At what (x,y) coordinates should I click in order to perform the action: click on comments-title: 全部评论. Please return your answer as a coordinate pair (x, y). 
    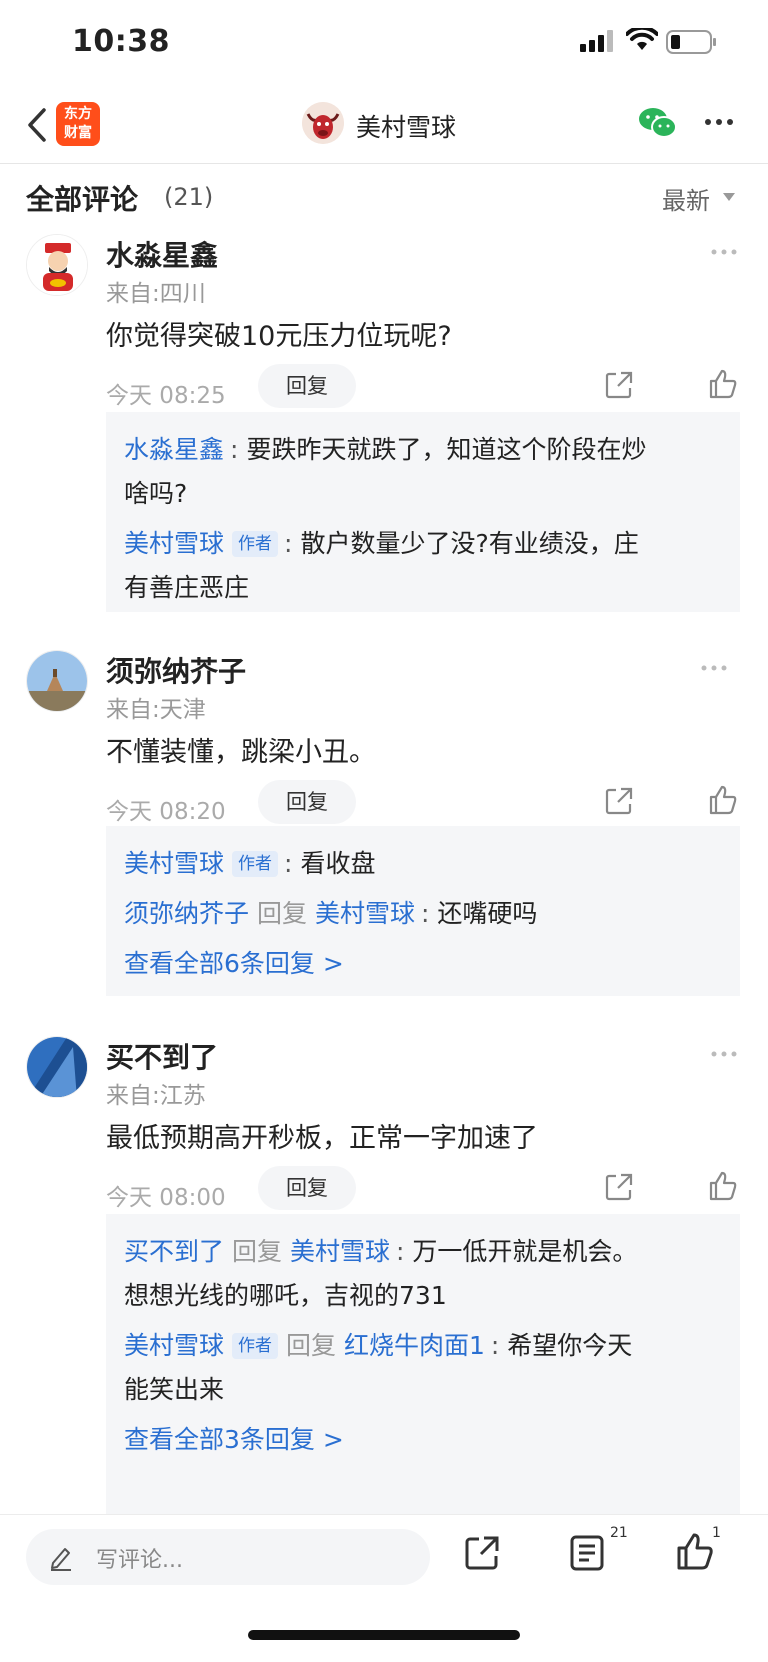
    Looking at the image, I should click on (82, 199).